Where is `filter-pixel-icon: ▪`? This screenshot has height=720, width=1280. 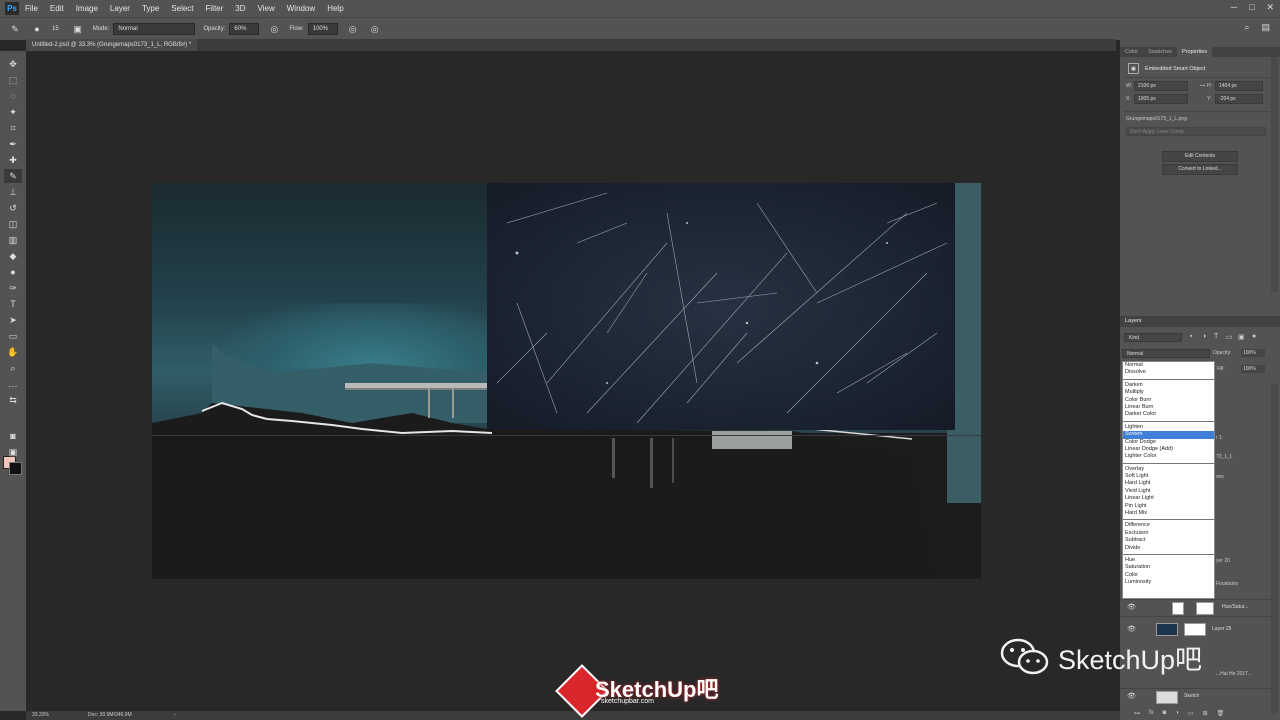 filter-pixel-icon: ▪ is located at coordinates (1191, 336).